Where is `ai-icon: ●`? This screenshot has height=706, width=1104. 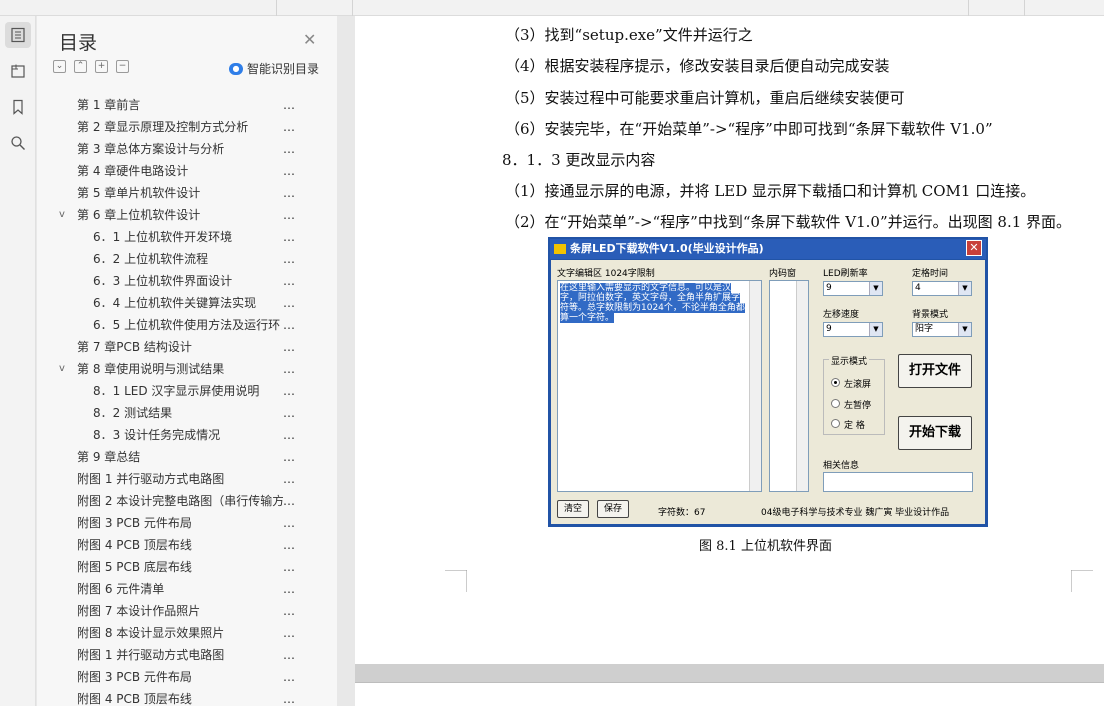
ai-icon: ● is located at coordinates (236, 68).